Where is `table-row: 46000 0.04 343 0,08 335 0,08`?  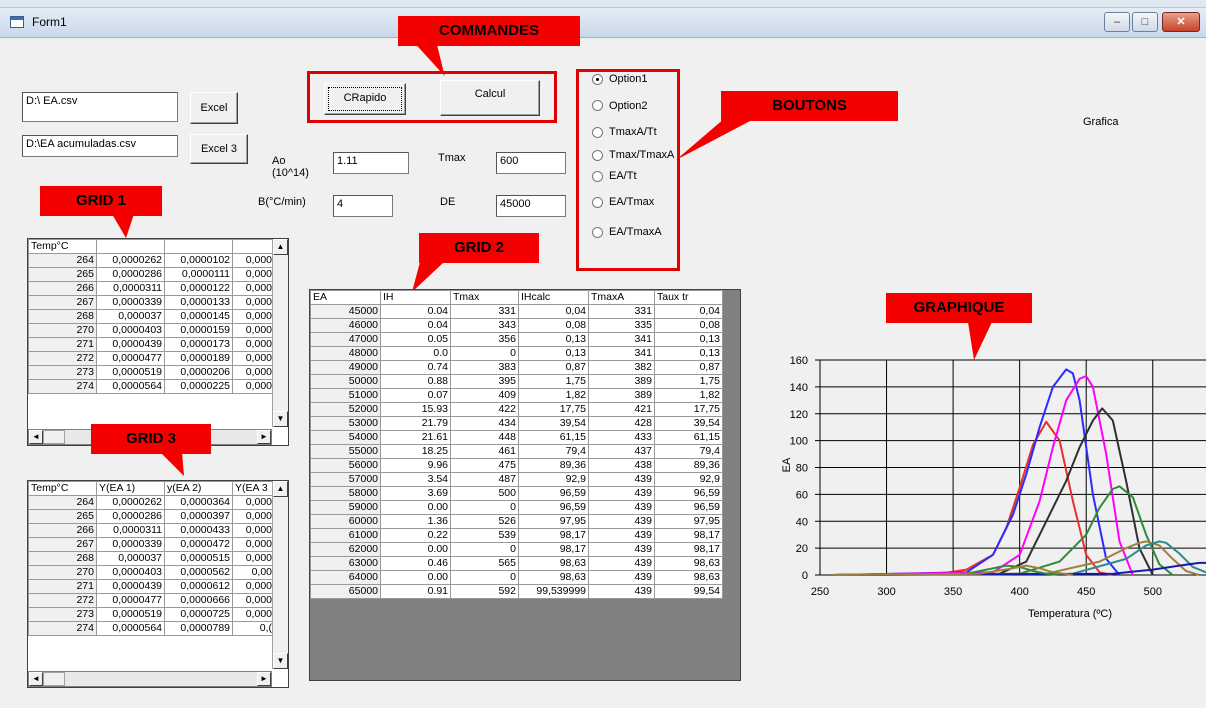
table-row: 46000 0.04 343 0,08 335 0,08 is located at coordinates (516, 325).